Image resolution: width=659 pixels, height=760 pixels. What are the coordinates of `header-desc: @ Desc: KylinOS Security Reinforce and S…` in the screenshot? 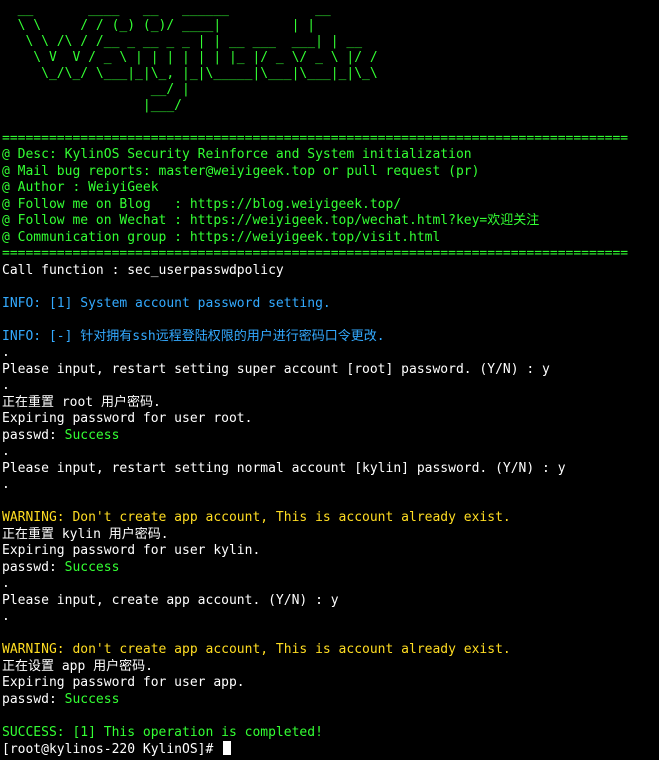 It's located at (237, 154).